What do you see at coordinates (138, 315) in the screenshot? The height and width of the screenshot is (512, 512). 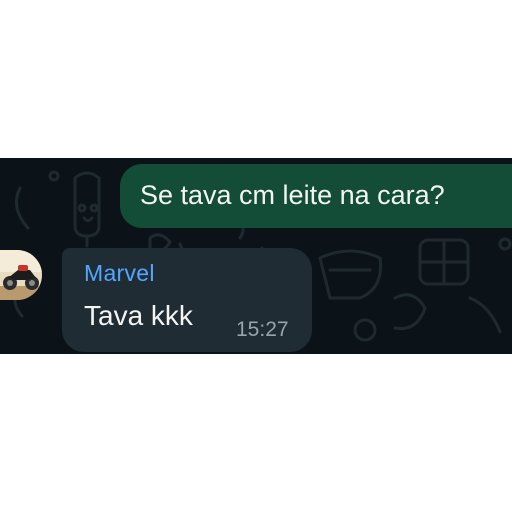 I see `incoming-message-text: Tava kkk` at bounding box center [138, 315].